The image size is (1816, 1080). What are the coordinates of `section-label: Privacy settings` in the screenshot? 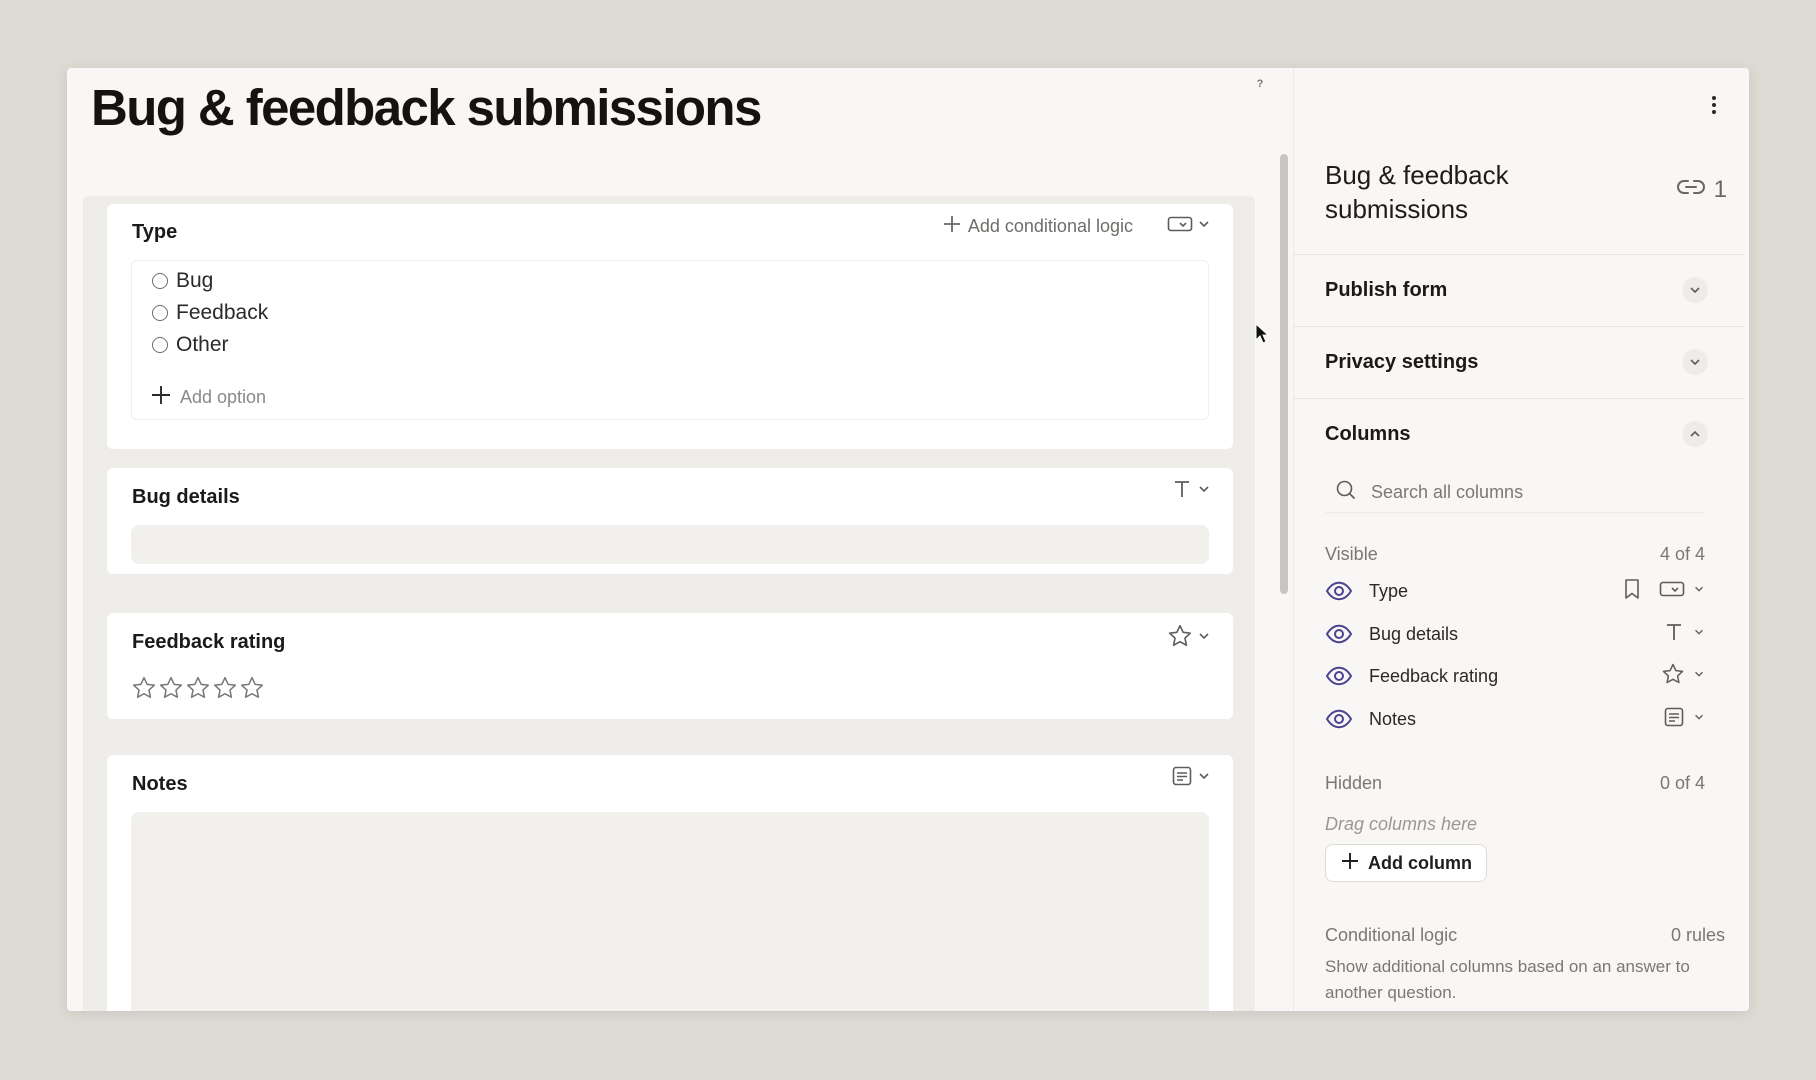 It's located at (1402, 362).